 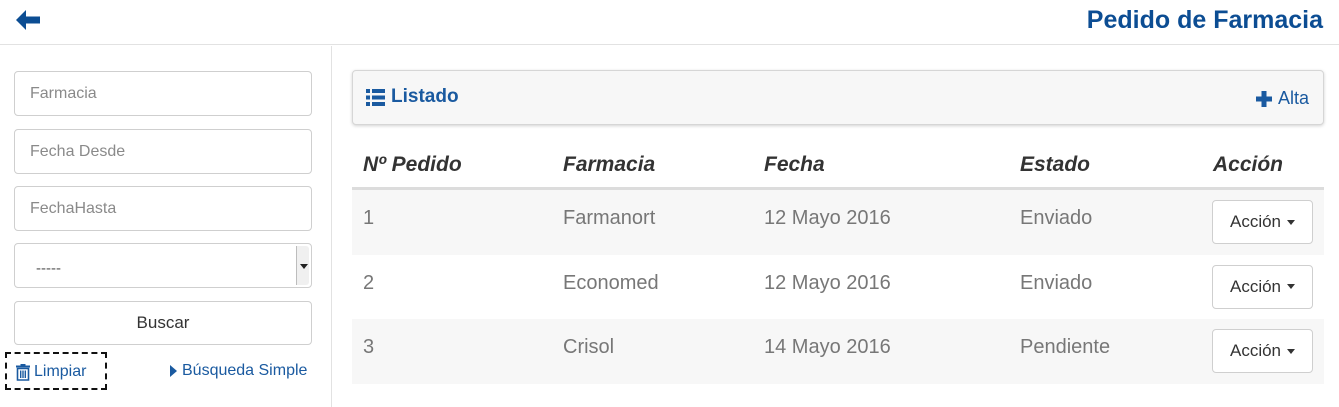 What do you see at coordinates (369, 347) in the screenshot?
I see `cell-numero: 3` at bounding box center [369, 347].